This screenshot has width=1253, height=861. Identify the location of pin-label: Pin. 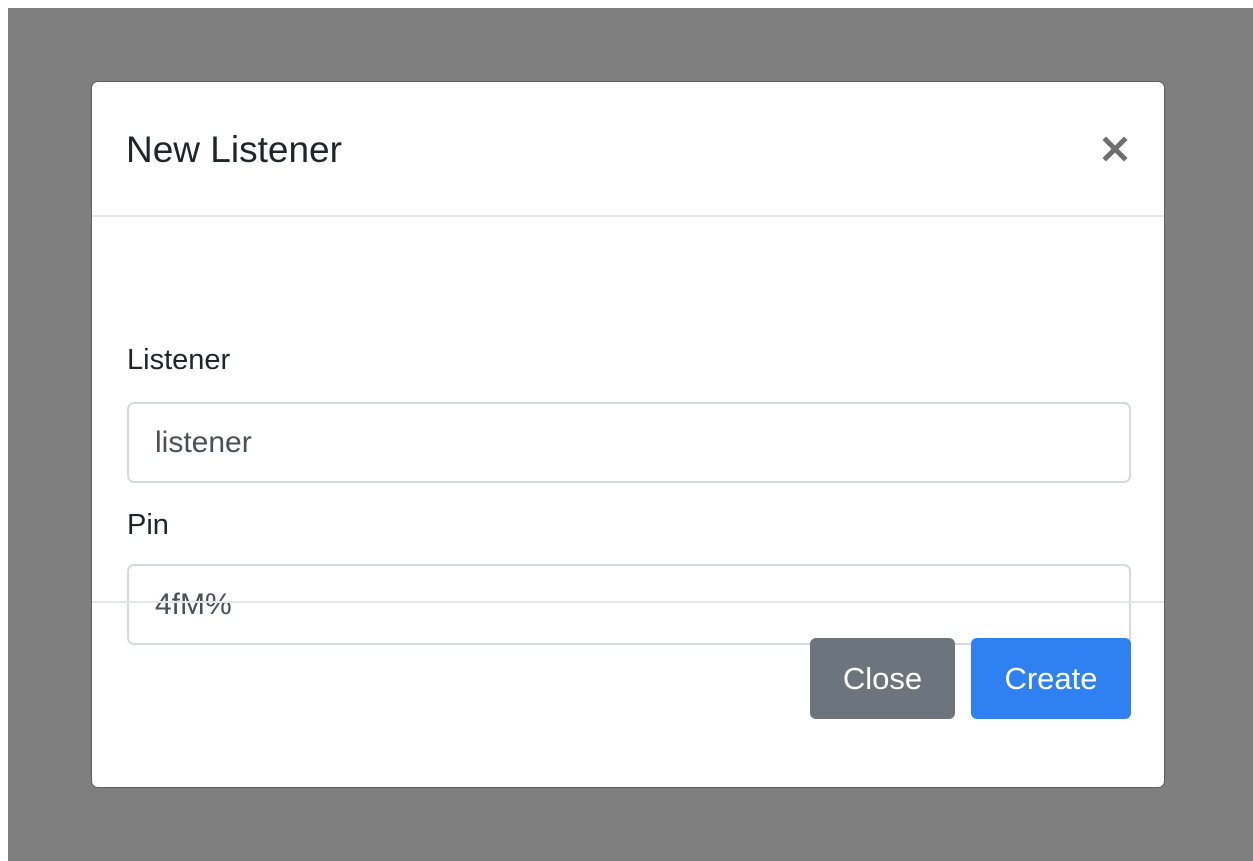
(148, 525).